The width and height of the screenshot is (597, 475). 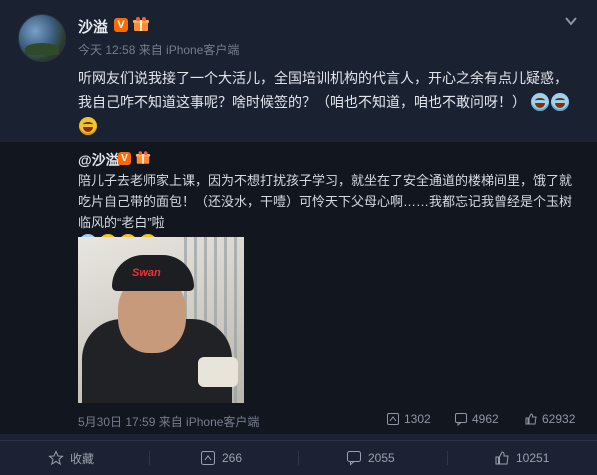 I want to click on repost-stat-comments: 4962, so click(x=476, y=419).